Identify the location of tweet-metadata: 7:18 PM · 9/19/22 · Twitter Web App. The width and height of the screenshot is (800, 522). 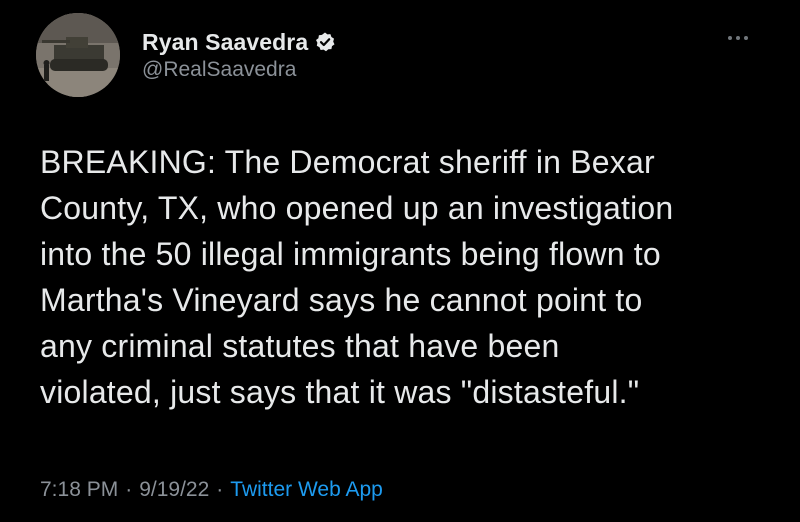
(211, 490).